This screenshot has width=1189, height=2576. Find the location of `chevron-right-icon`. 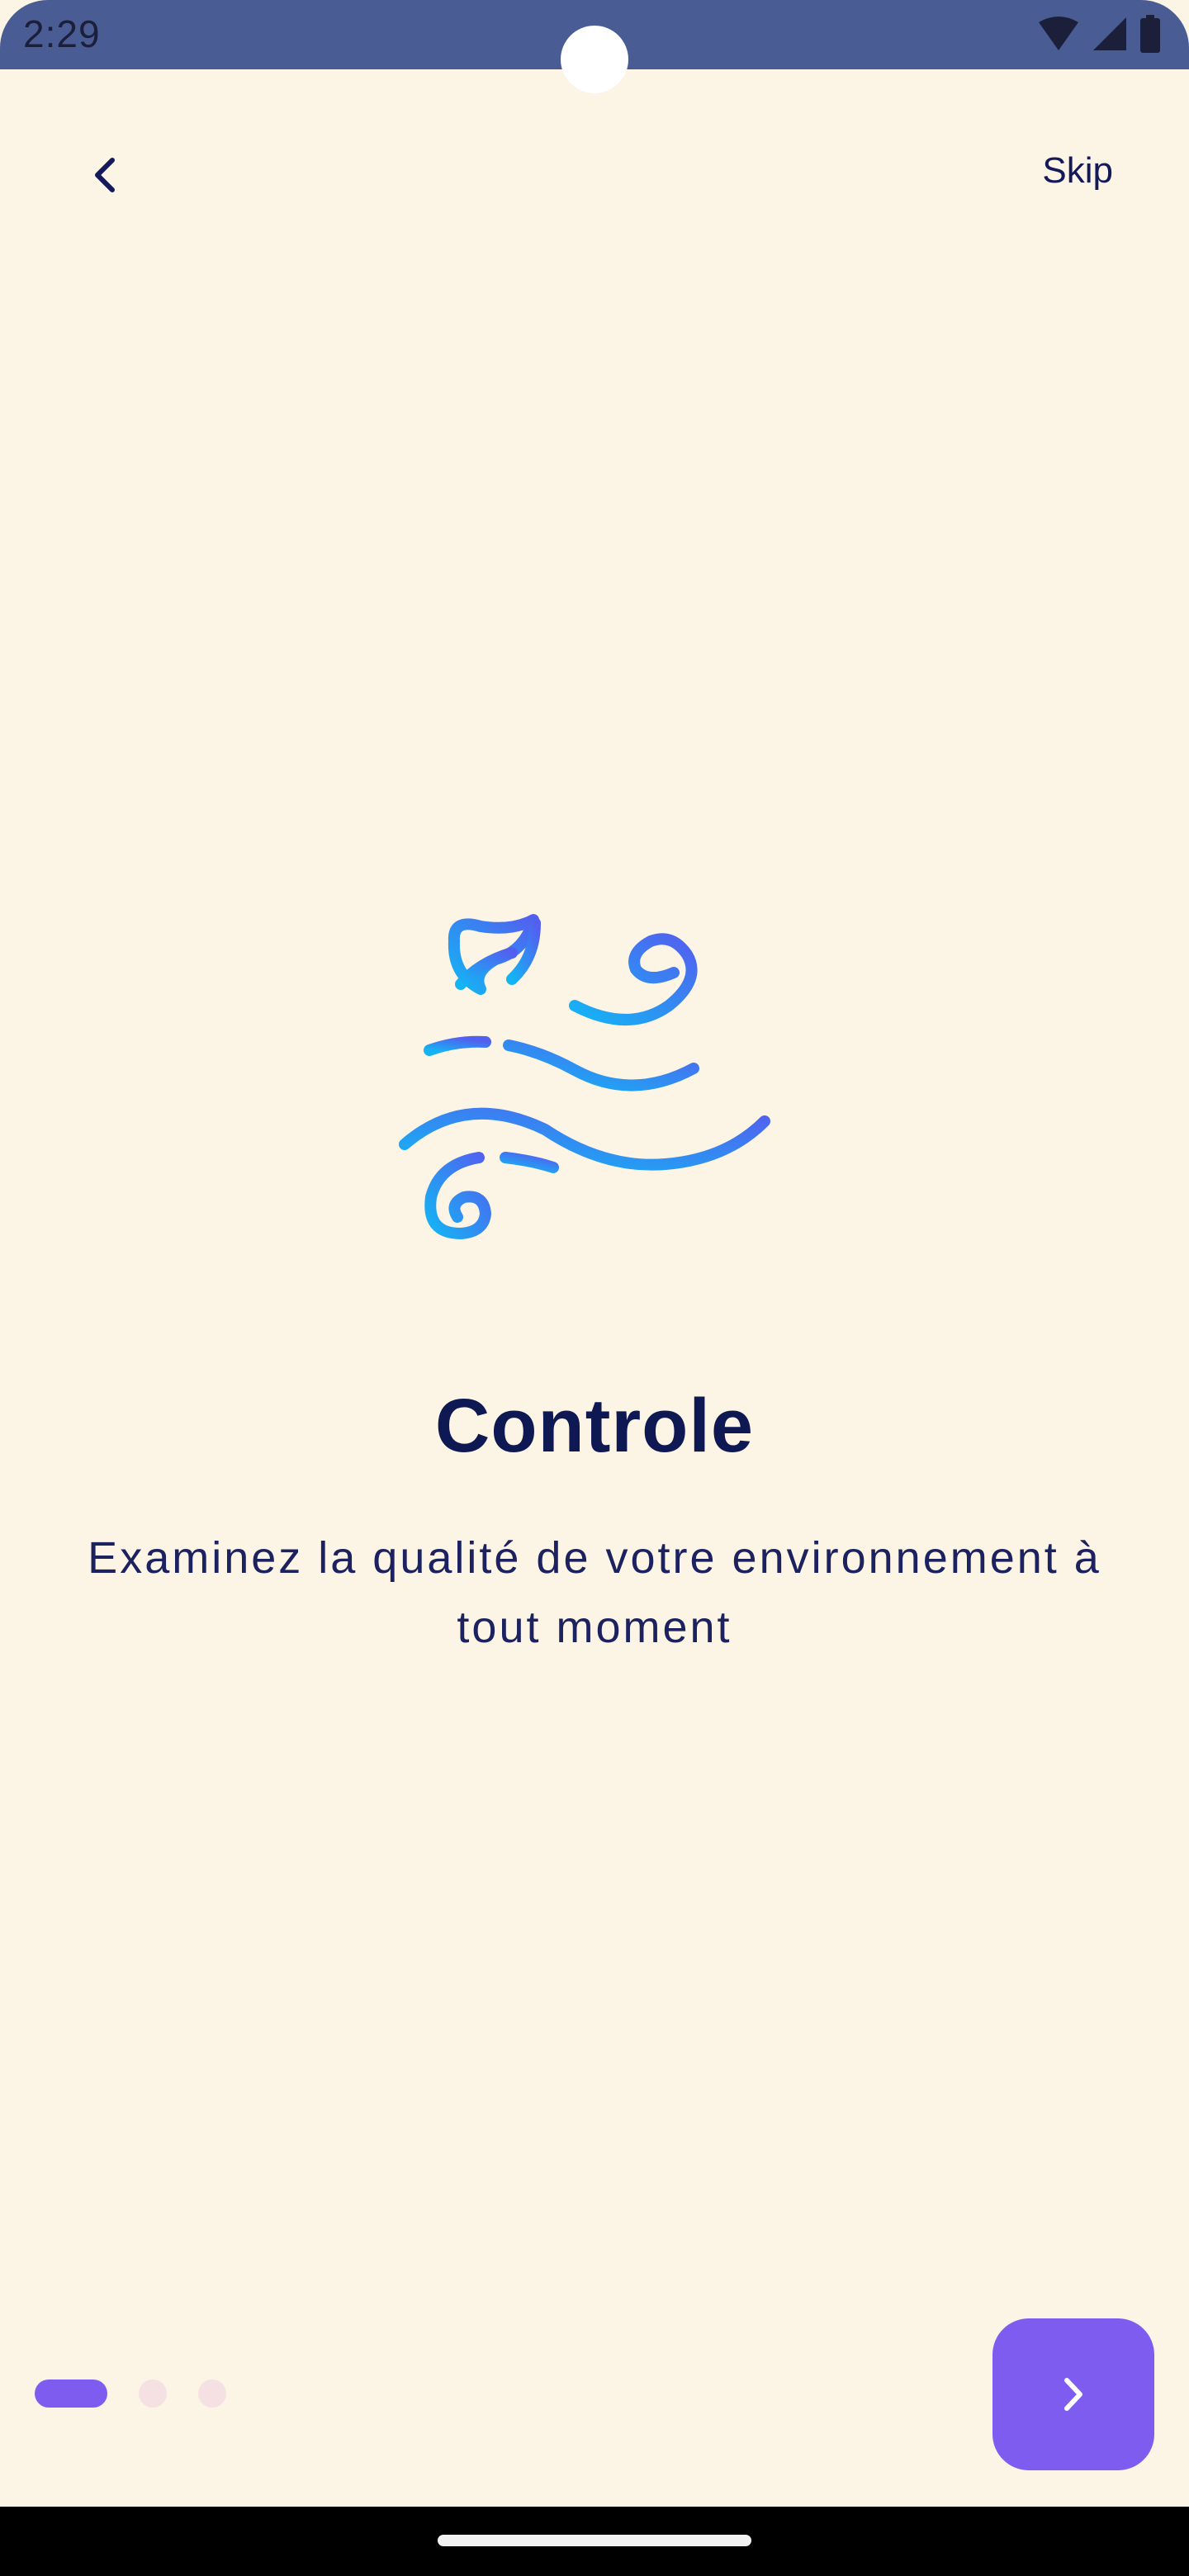

chevron-right-icon is located at coordinates (1073, 2394).